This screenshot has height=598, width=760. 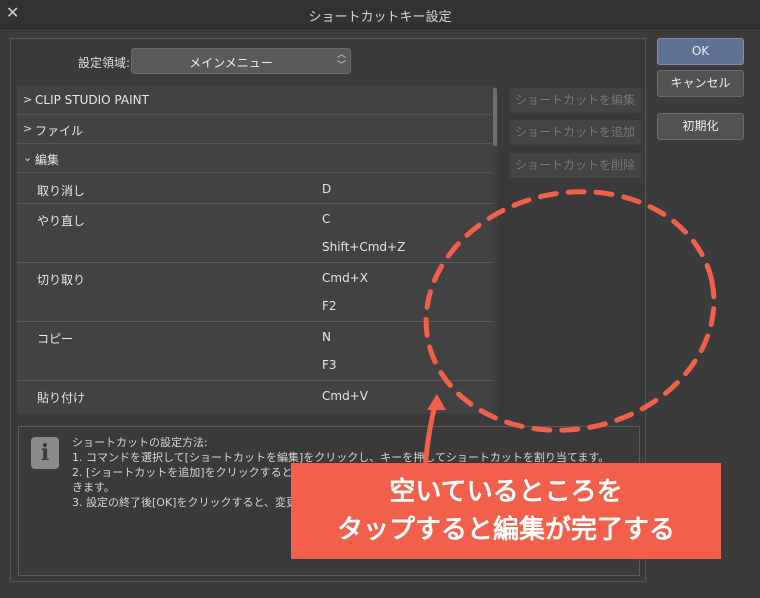 What do you see at coordinates (436, 402) in the screenshot?
I see `arrow-head-icon` at bounding box center [436, 402].